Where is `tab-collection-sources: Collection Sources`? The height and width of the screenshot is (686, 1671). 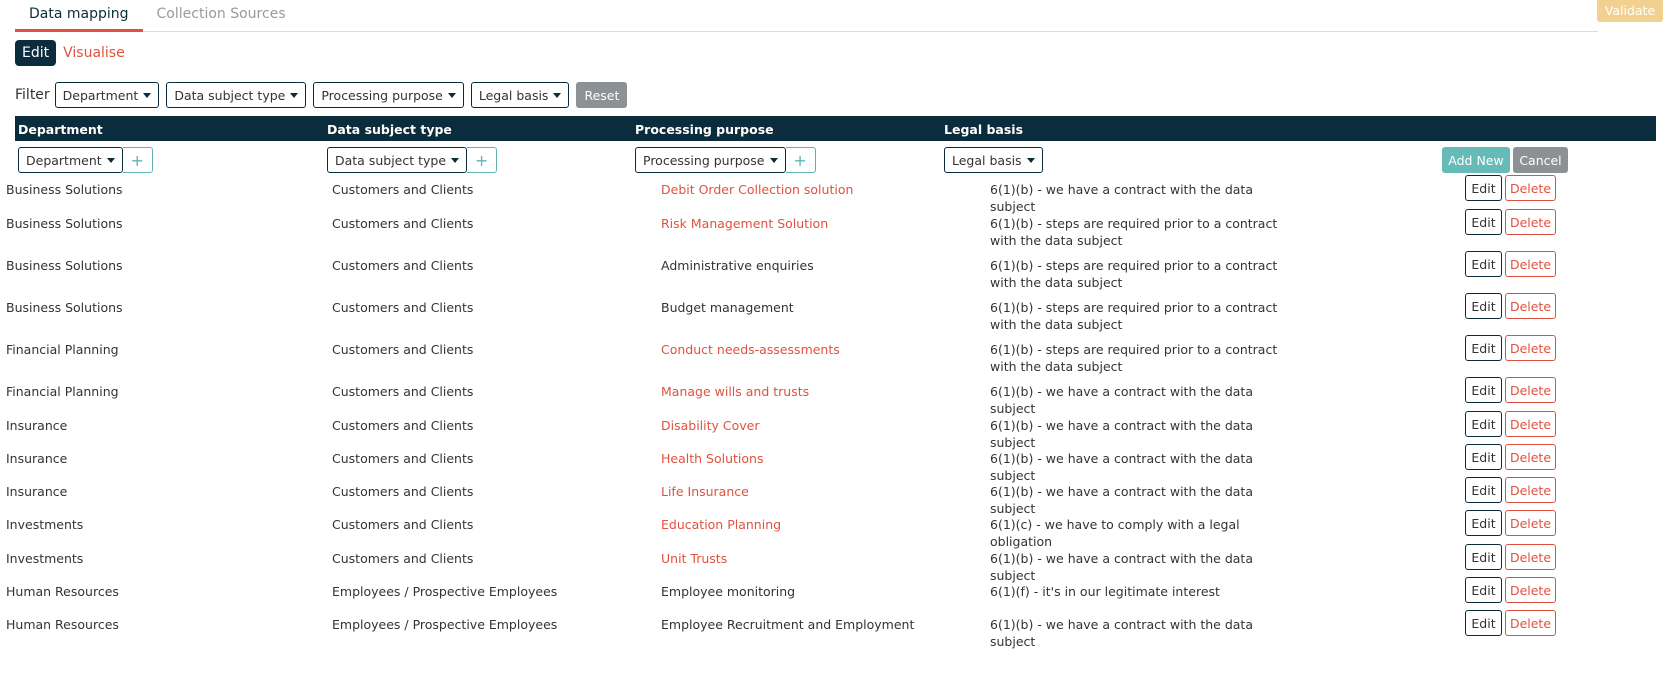
tab-collection-sources: Collection Sources is located at coordinates (221, 15).